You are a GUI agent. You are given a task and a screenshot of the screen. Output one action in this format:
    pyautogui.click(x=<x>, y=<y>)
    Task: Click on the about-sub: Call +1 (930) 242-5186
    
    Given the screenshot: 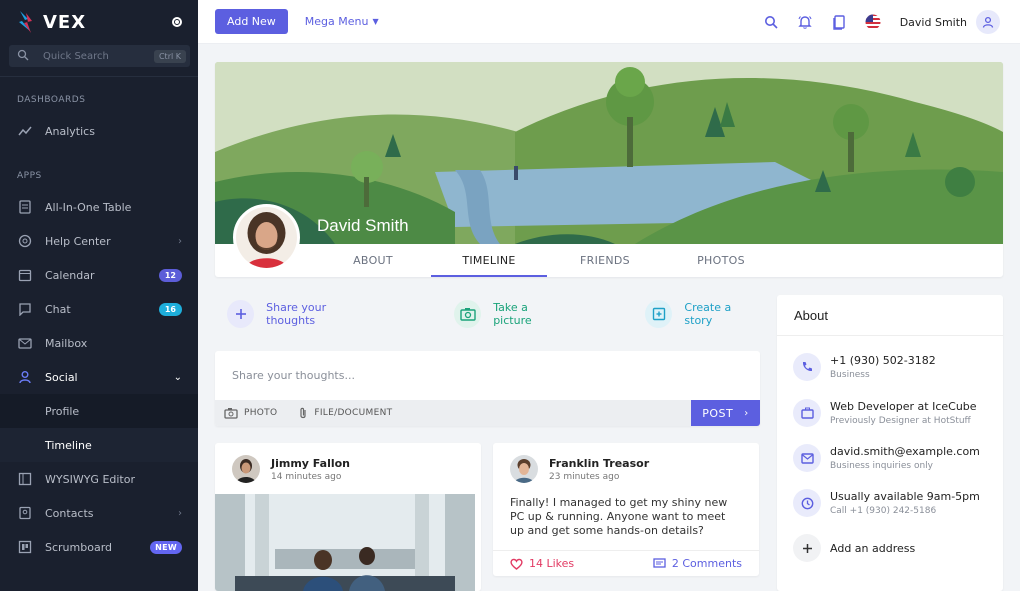 What is the action you would take?
    pyautogui.click(x=883, y=511)
    